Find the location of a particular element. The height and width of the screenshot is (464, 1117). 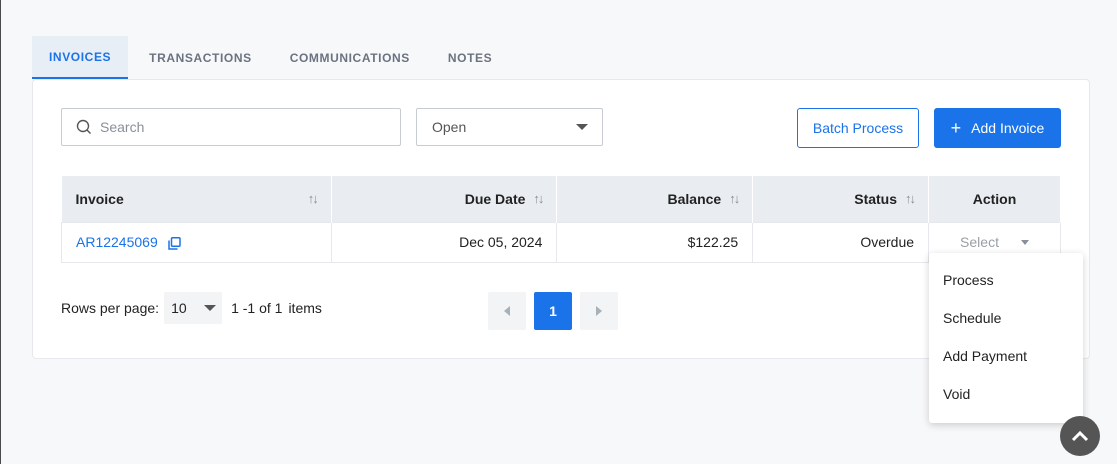

next-page-button is located at coordinates (599, 311).